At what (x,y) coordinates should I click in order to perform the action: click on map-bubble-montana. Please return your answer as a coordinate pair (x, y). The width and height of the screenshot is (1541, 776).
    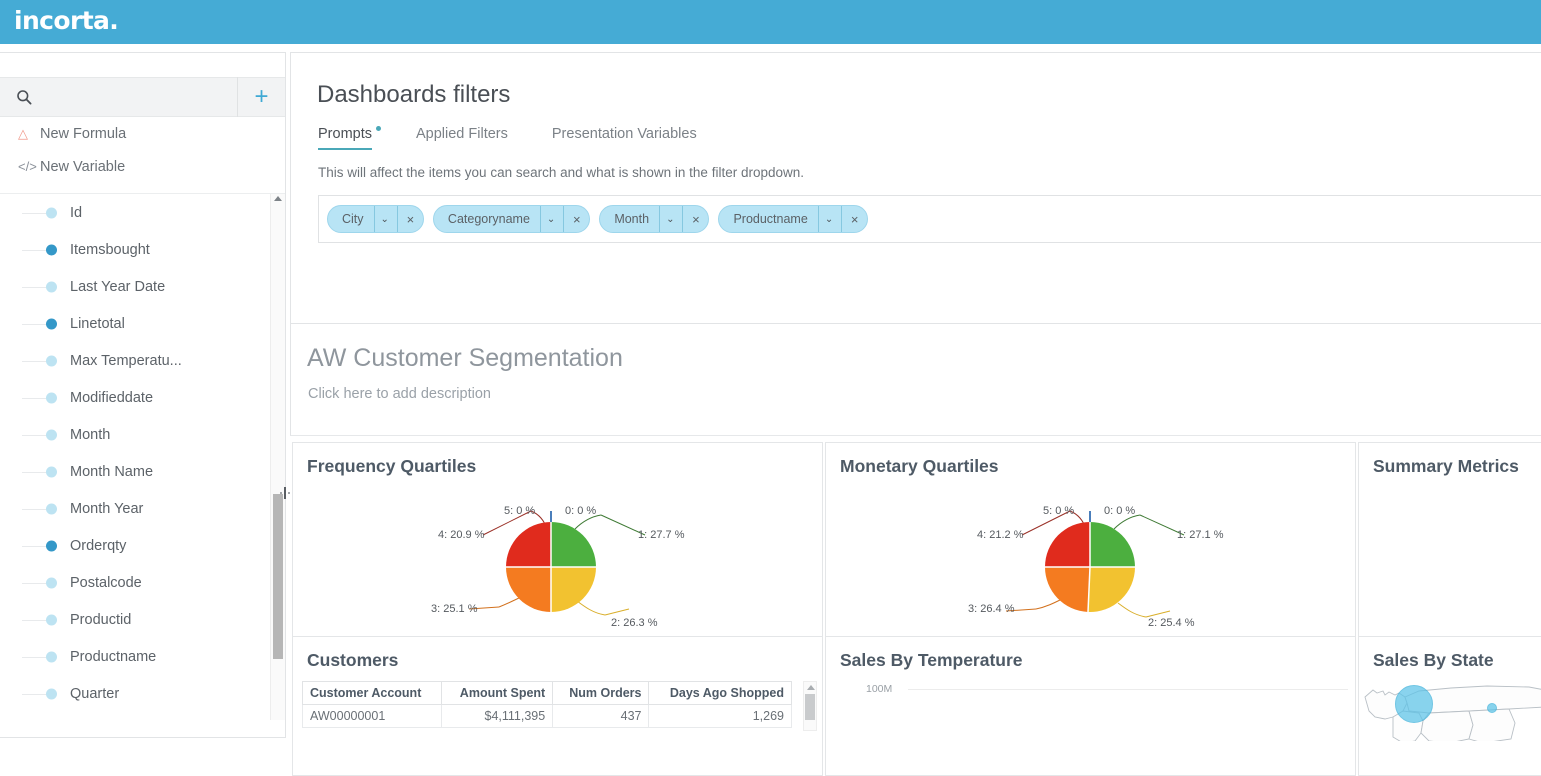
    Looking at the image, I should click on (1492, 708).